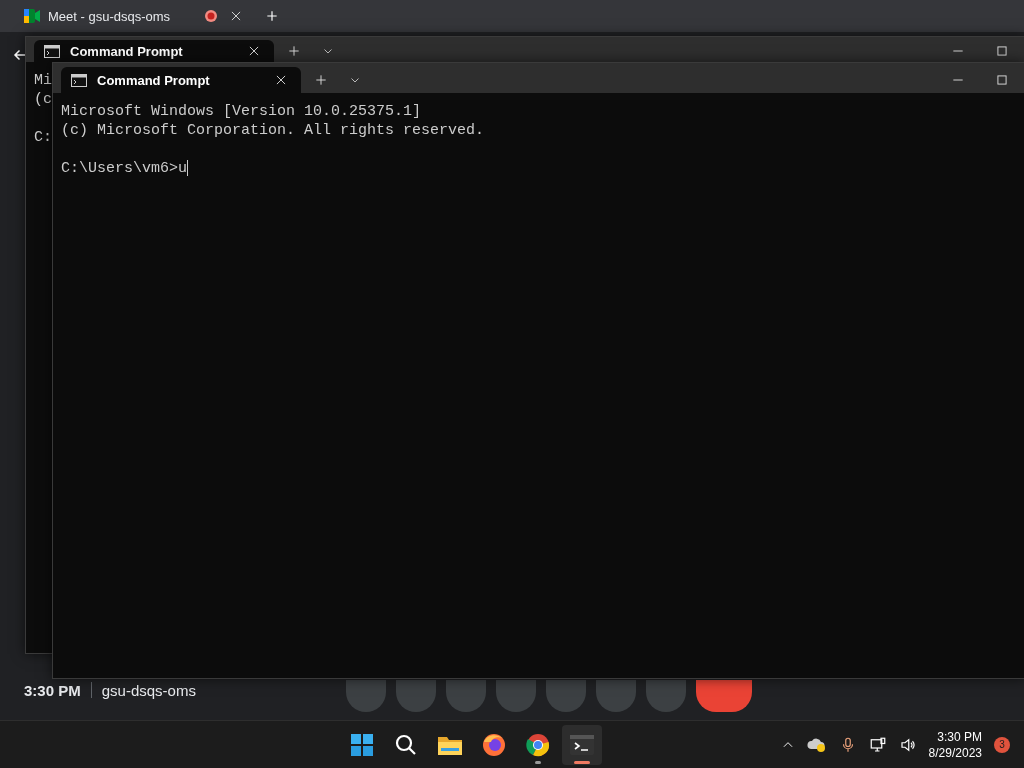 This screenshot has height=768, width=1024. I want to click on meeting-time: 3:30 PM, so click(52, 690).